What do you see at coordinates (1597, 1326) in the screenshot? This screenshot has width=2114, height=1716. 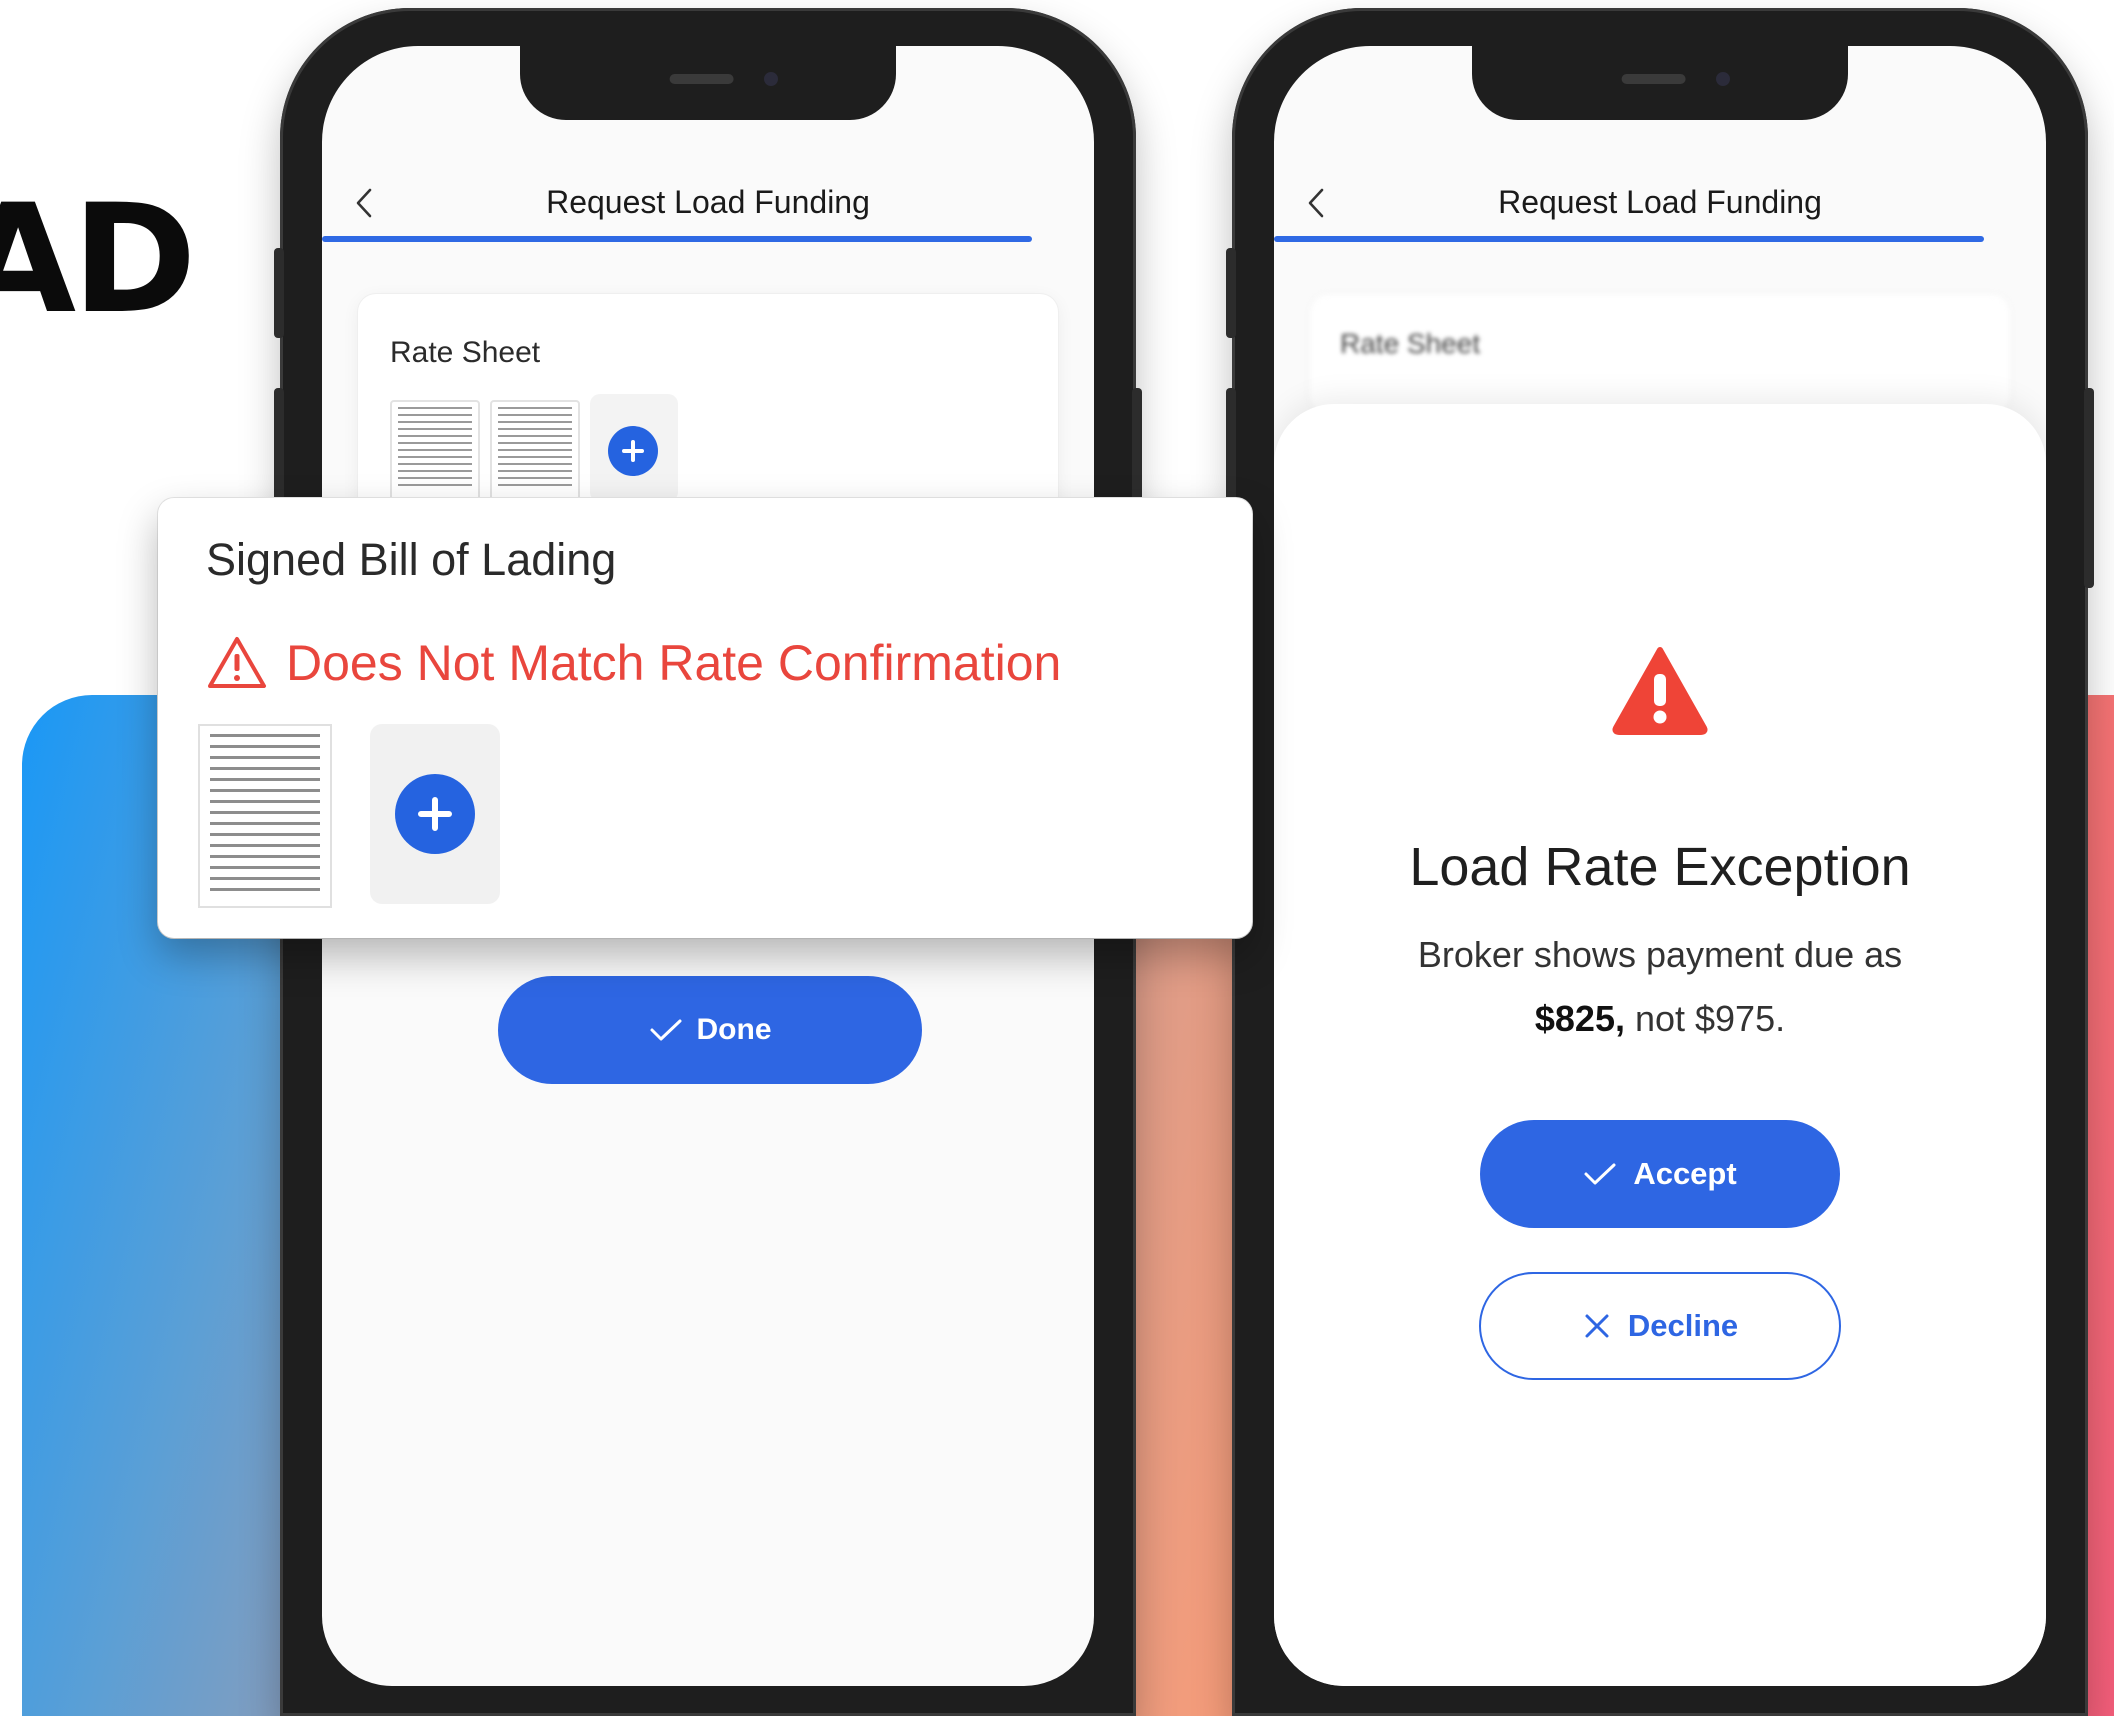 I see `close-icon` at bounding box center [1597, 1326].